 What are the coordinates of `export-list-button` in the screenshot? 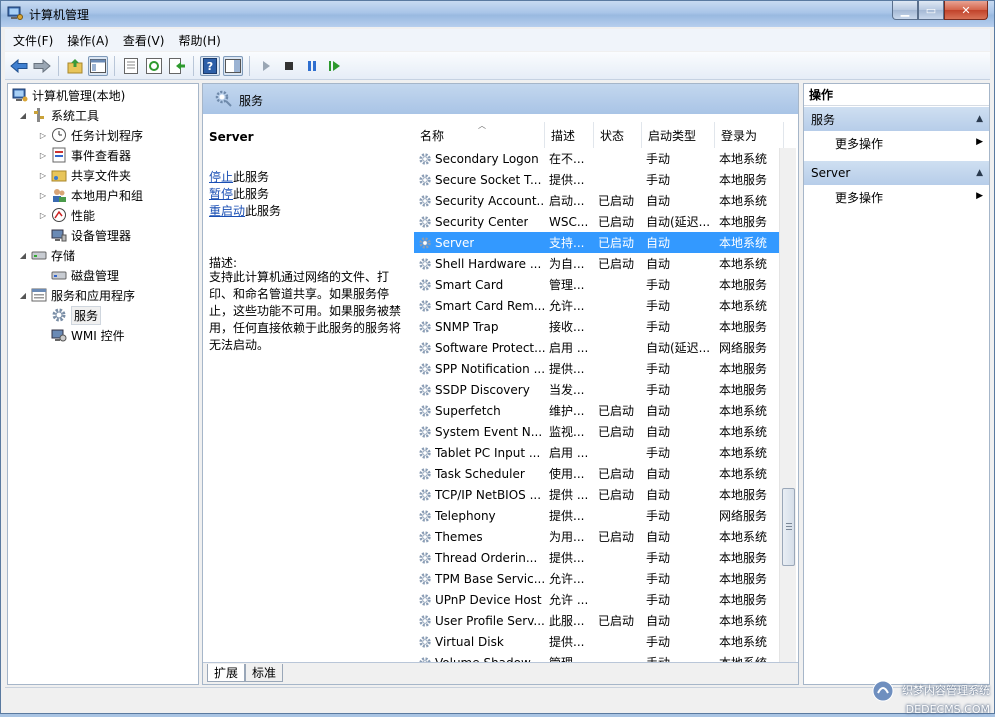 It's located at (177, 66).